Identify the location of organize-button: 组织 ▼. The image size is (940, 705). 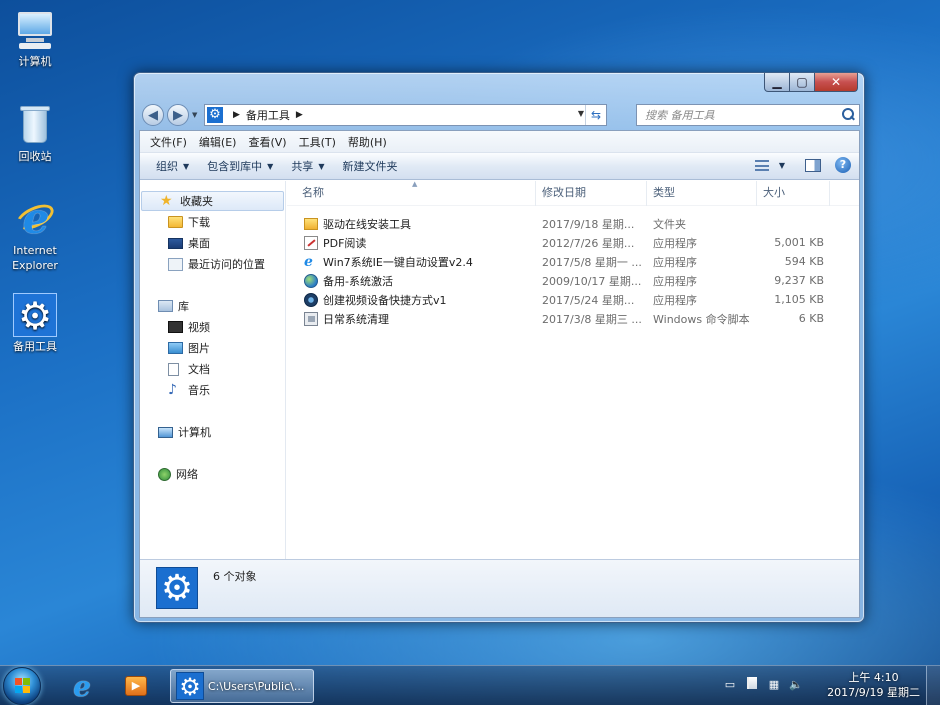
(173, 166).